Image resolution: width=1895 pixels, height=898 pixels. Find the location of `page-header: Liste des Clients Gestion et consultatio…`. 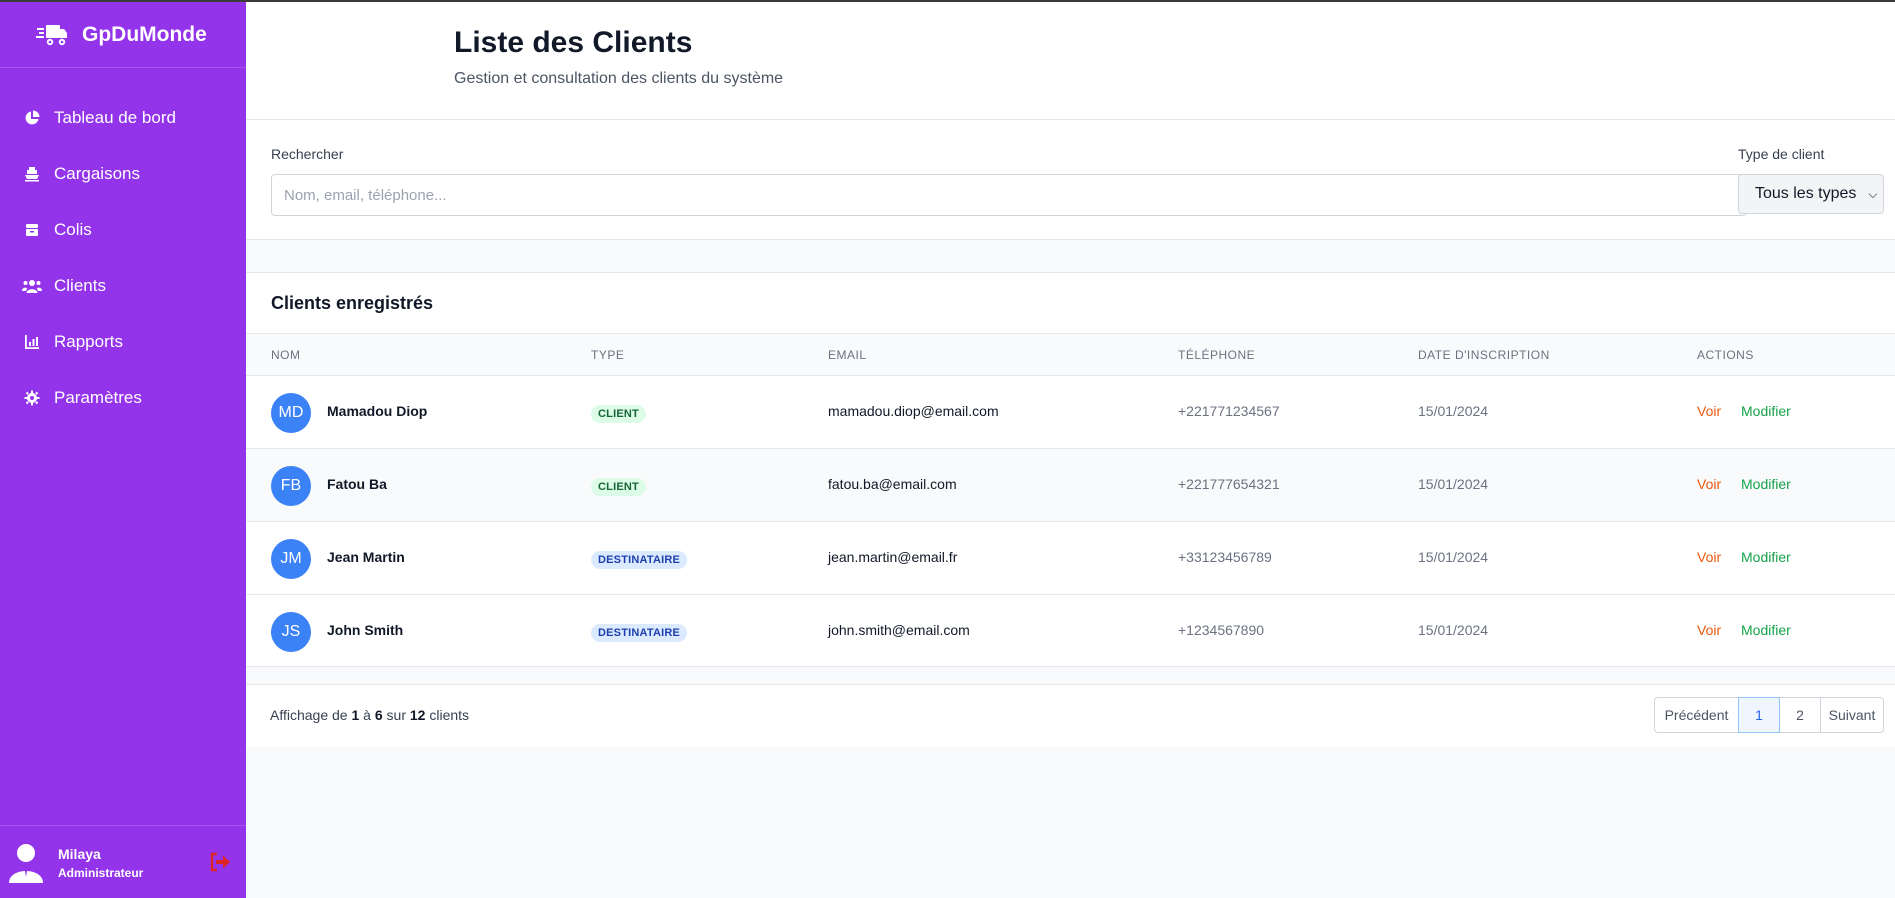

page-header: Liste des Clients Gestion et consultatio… is located at coordinates (1070, 61).